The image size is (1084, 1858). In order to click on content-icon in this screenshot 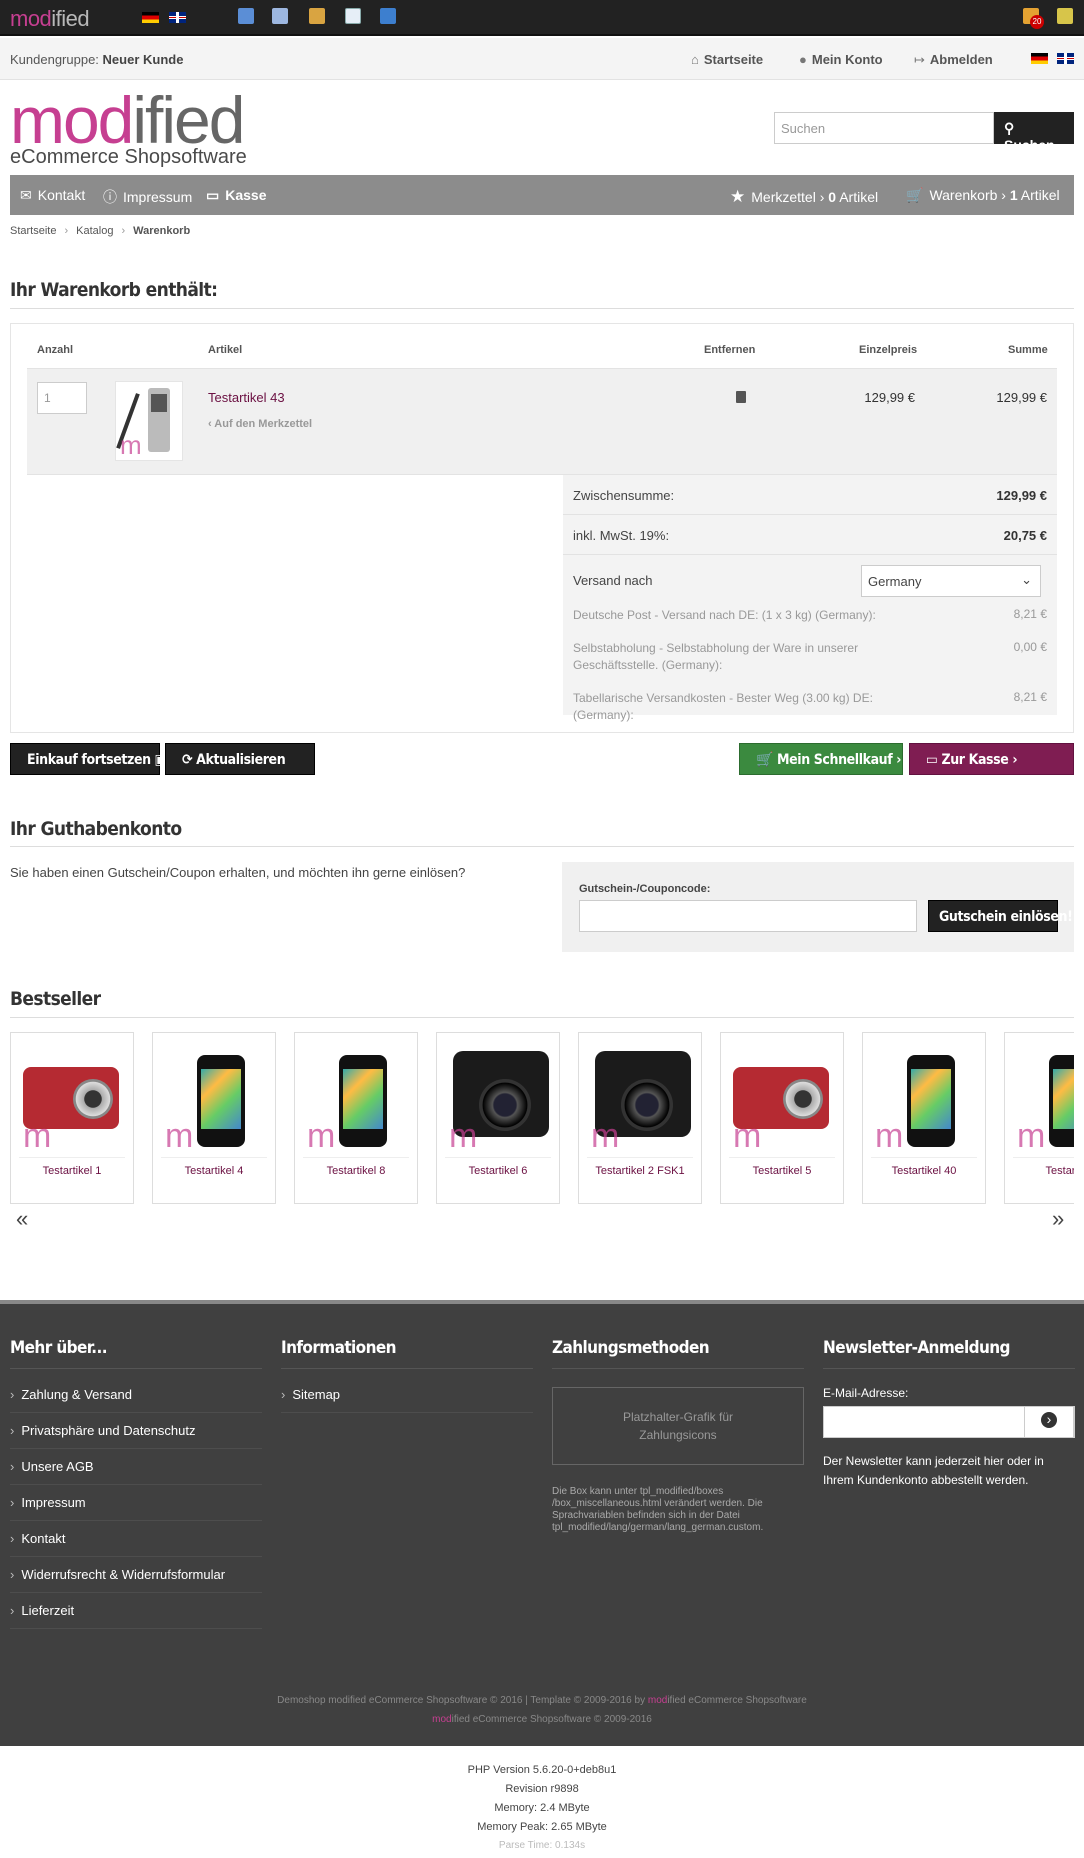, I will do `click(388, 16)`.